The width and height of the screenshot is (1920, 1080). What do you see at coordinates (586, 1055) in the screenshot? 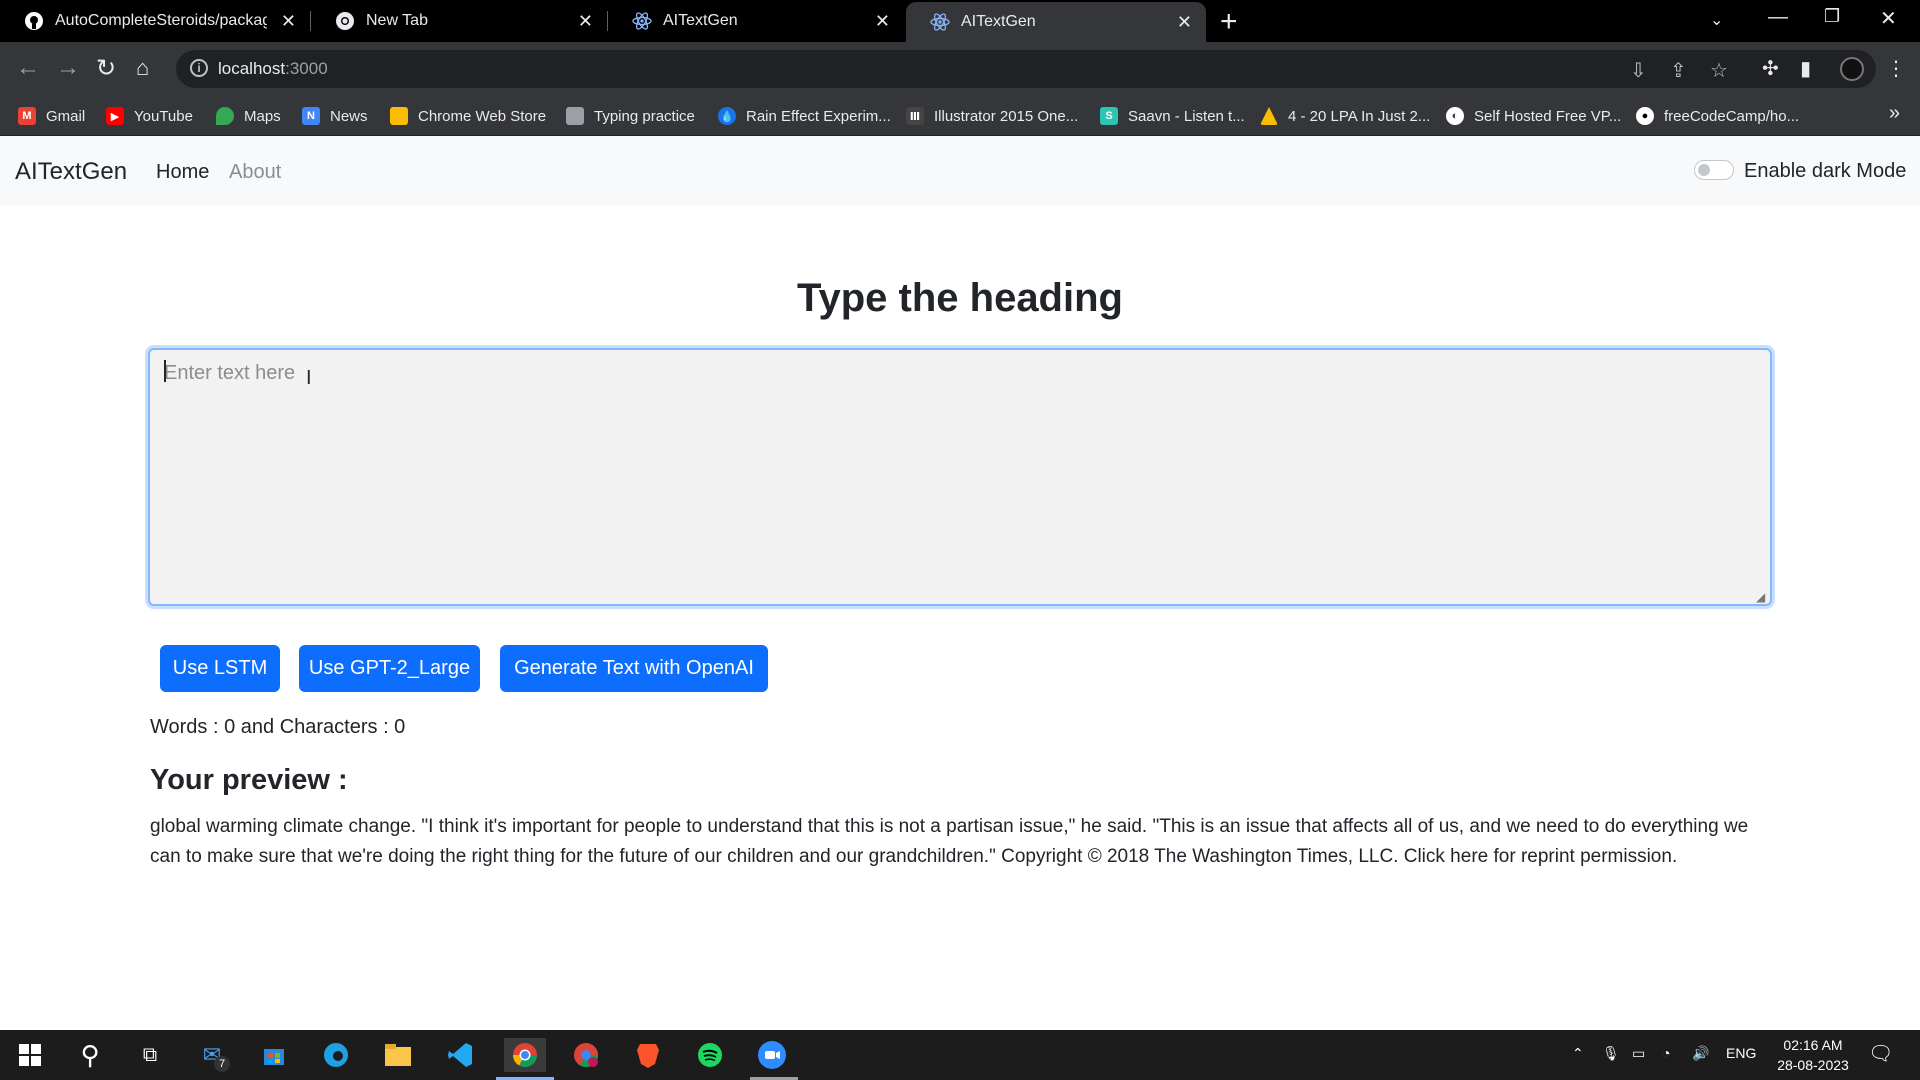
I see `chrome-profile-icon` at bounding box center [586, 1055].